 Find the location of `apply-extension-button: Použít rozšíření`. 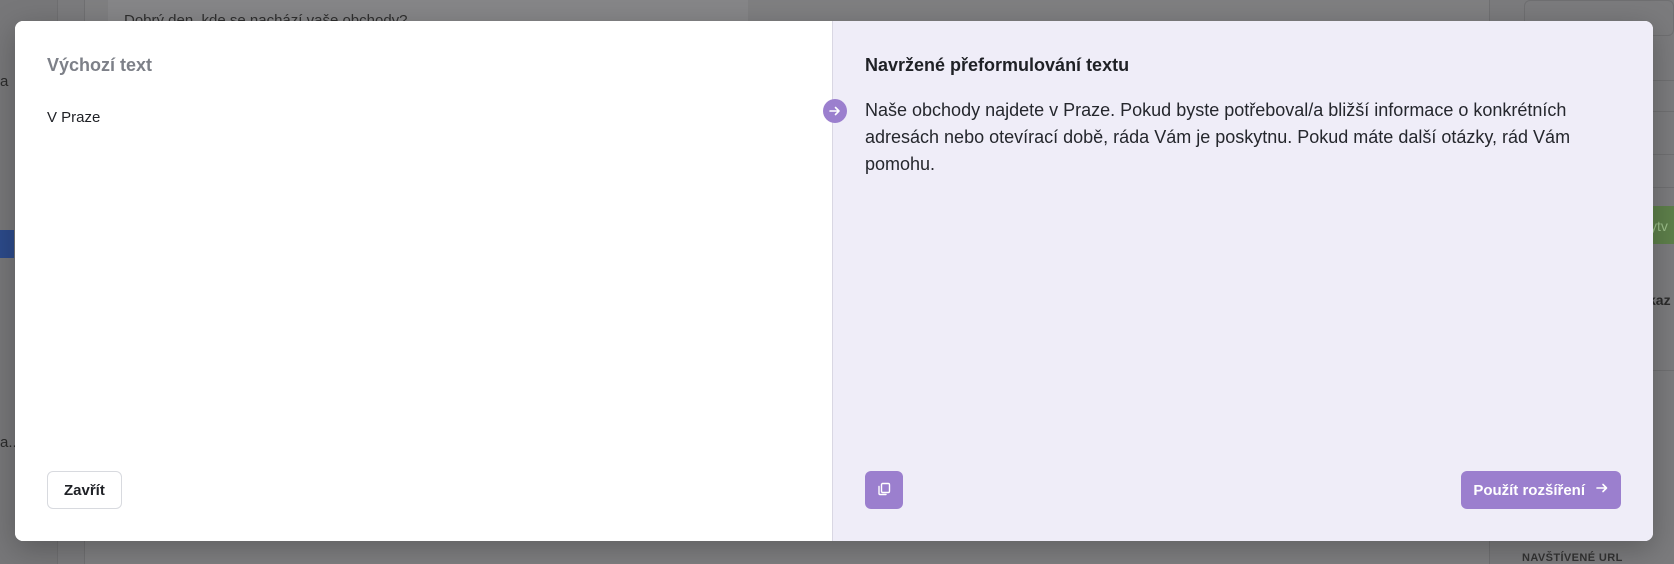

apply-extension-button: Použít rozšíření is located at coordinates (1541, 490).